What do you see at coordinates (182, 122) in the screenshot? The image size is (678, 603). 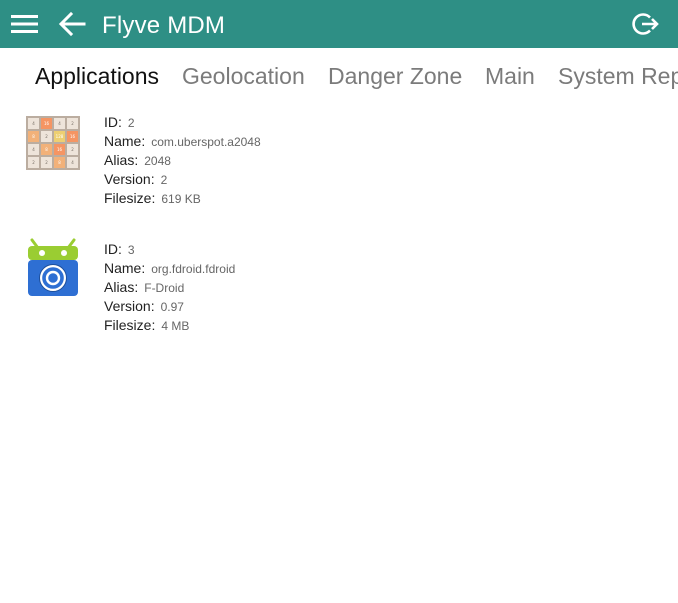 I see `app-id-row: ID: 2` at bounding box center [182, 122].